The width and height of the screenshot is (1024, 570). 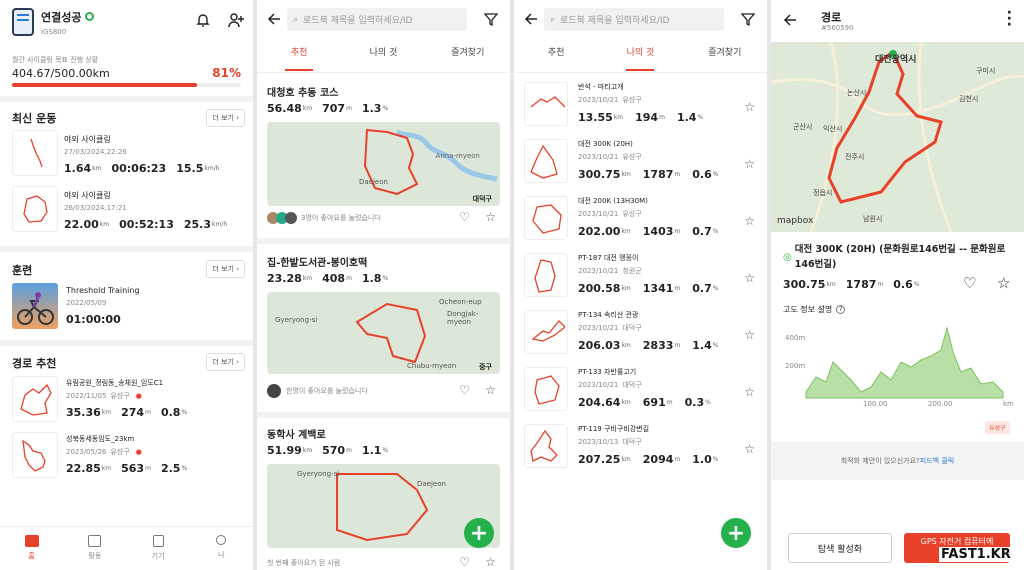 What do you see at coordinates (81, 224) in the screenshot?
I see `activity-distance: 22.00` at bounding box center [81, 224].